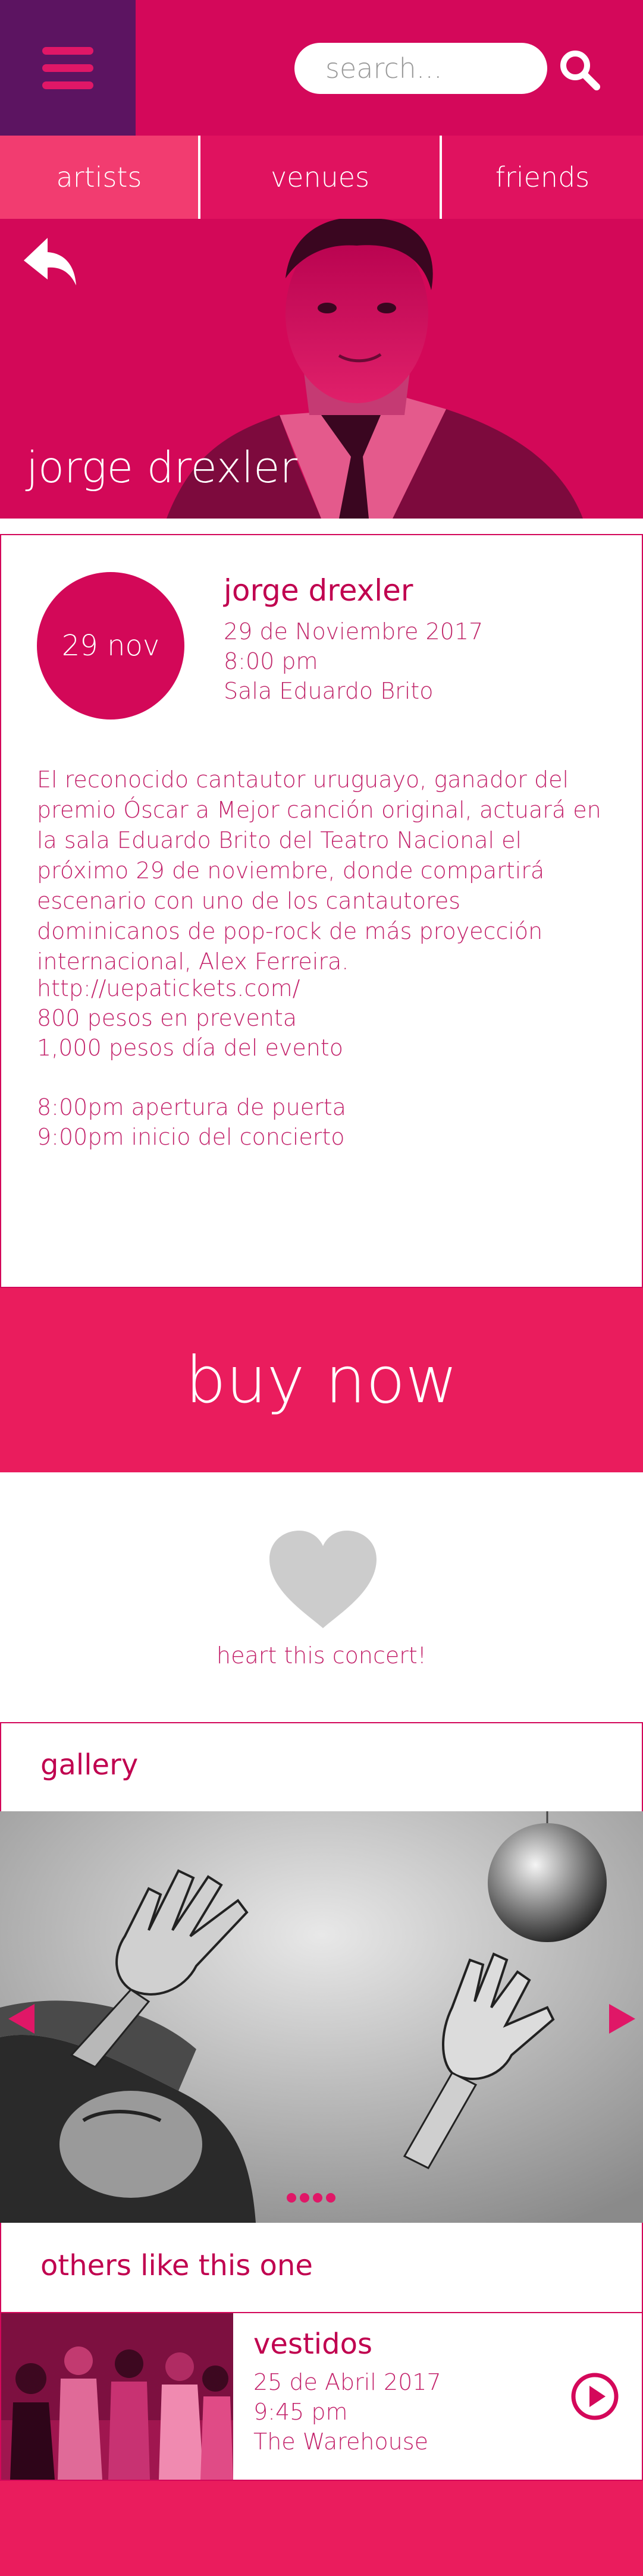  I want to click on doors-open-time: 8:00pm apertura de puerta, so click(191, 1107).